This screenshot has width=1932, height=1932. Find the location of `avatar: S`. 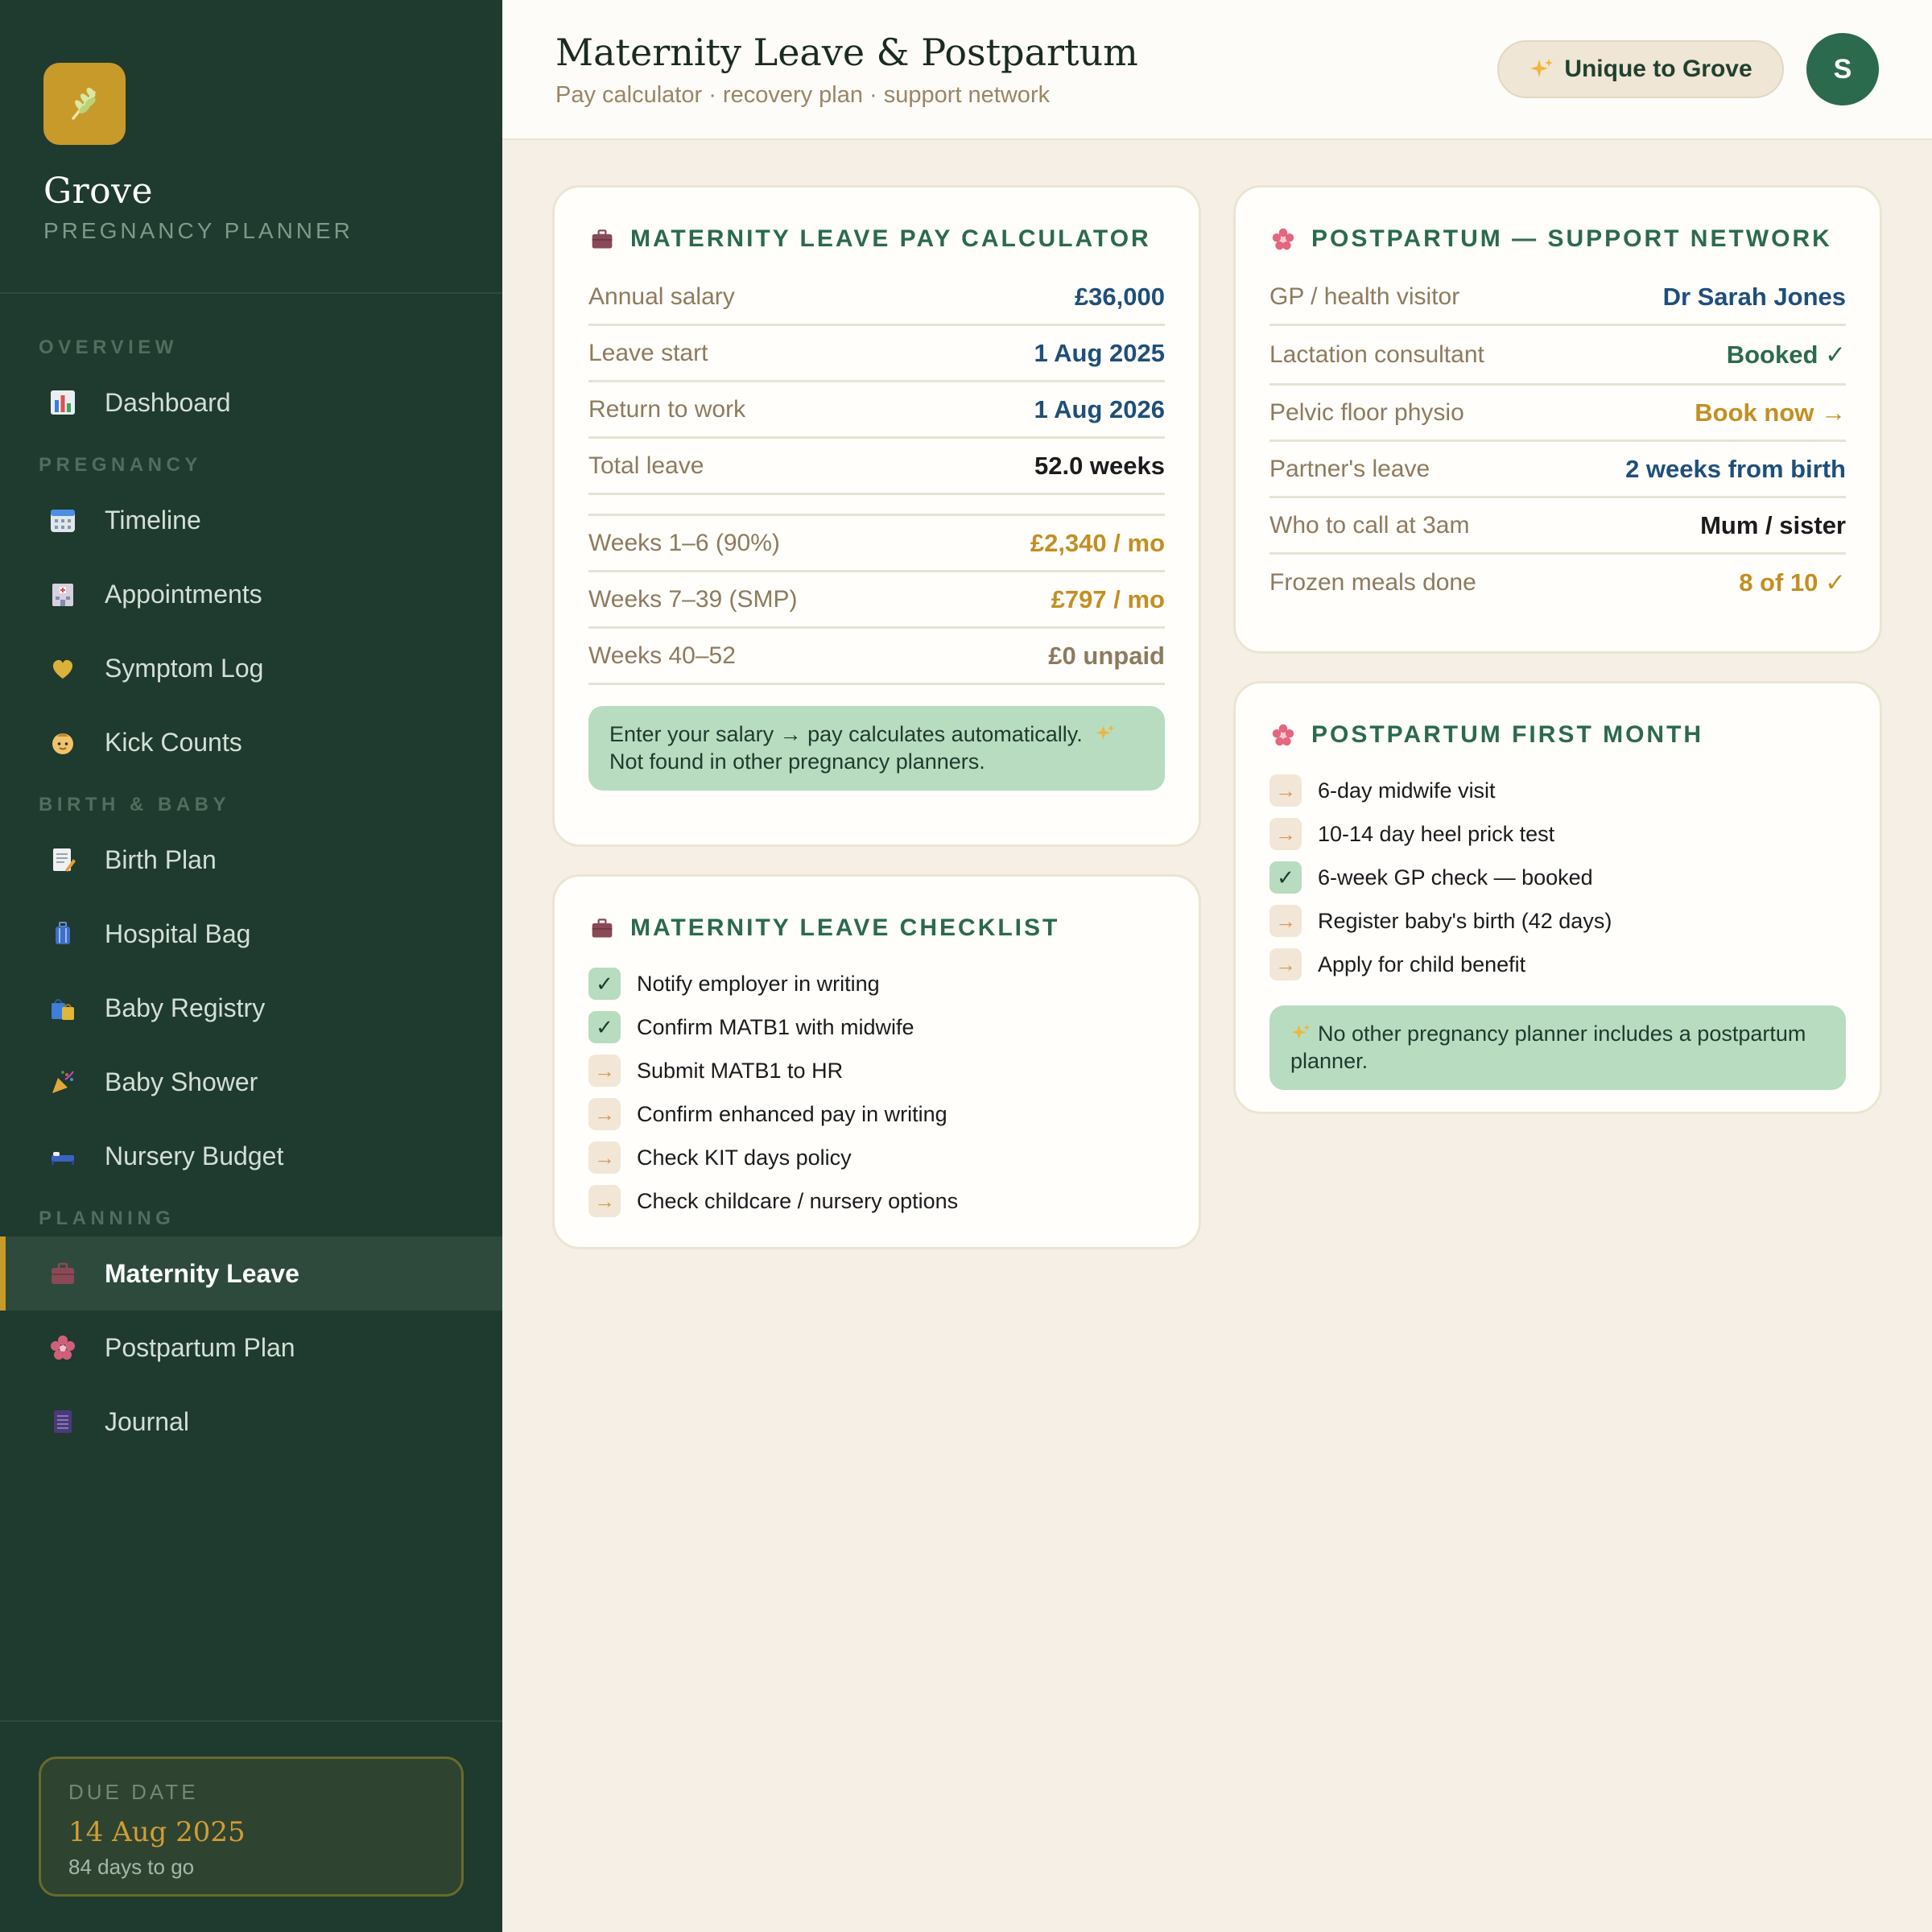

avatar: S is located at coordinates (1842, 69).